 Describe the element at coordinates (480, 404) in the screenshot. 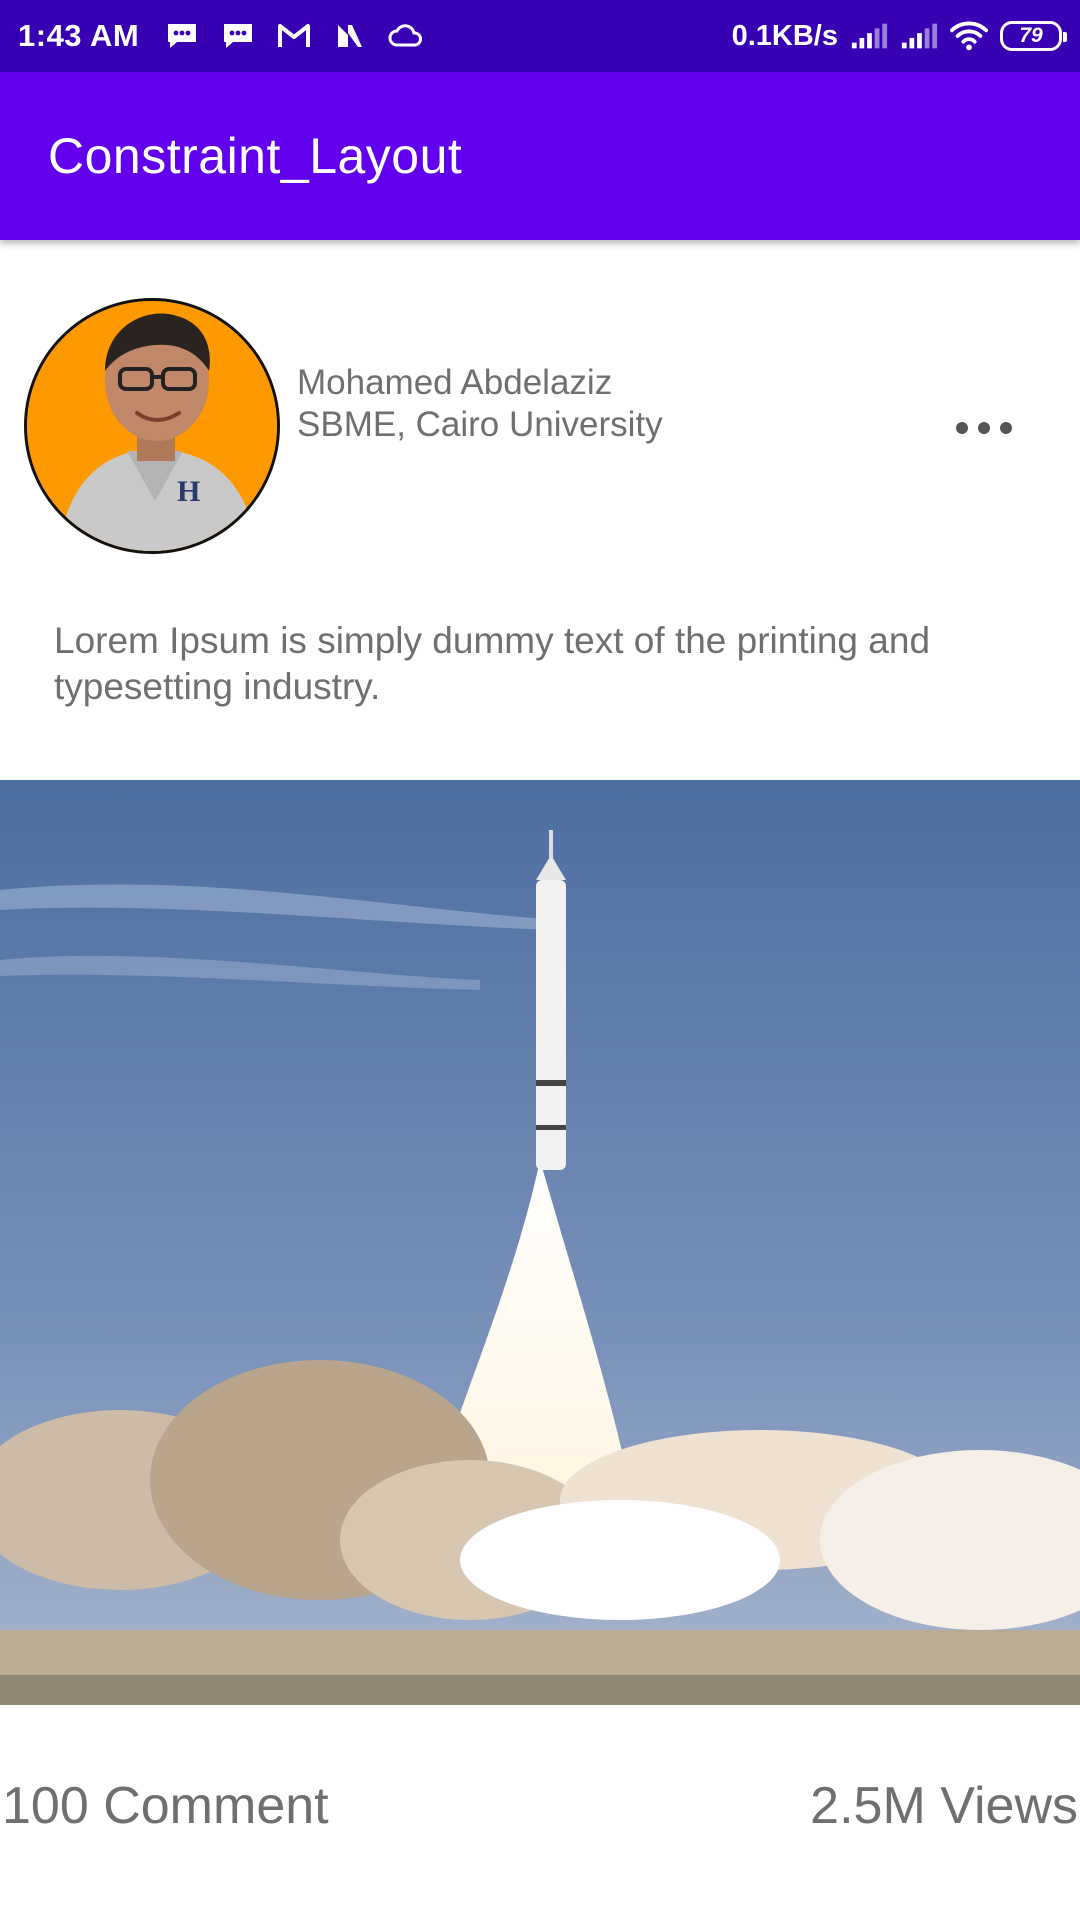

I see `author-info: Mohamed Abdelaziz SBME, Cairo University` at that location.